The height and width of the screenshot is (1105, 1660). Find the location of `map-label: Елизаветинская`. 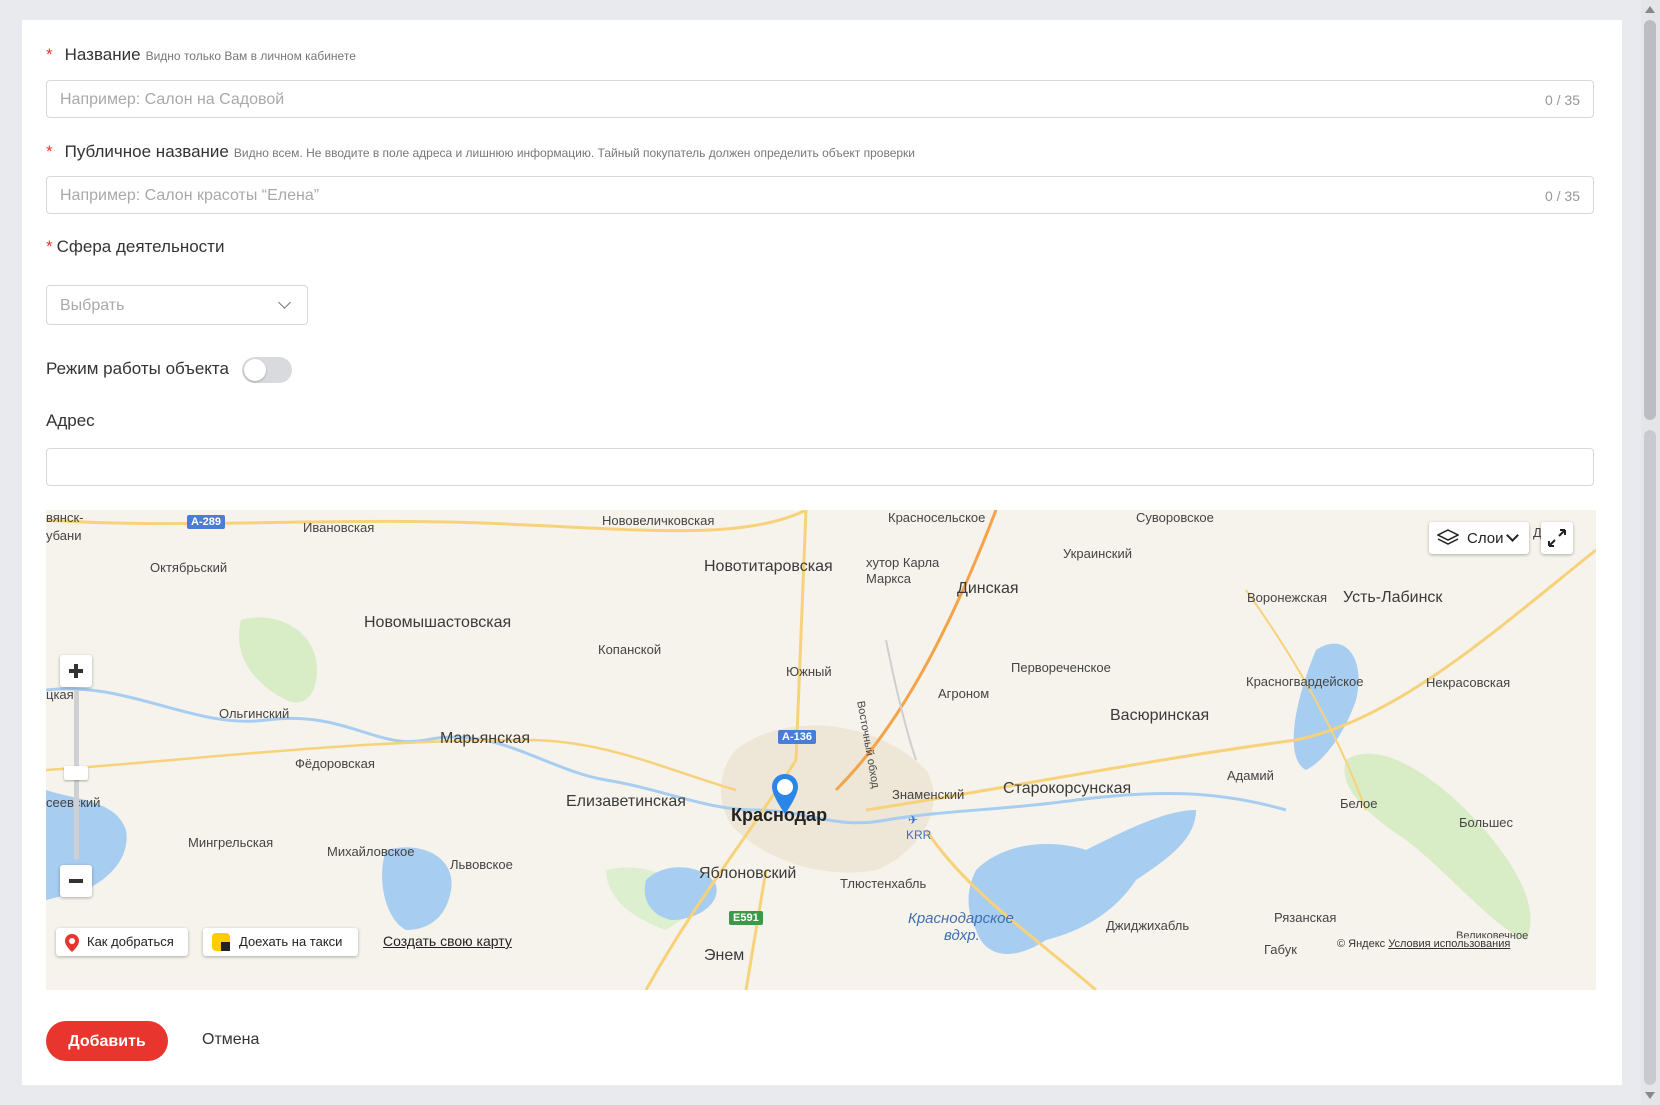

map-label: Елизаветинская is located at coordinates (626, 801).